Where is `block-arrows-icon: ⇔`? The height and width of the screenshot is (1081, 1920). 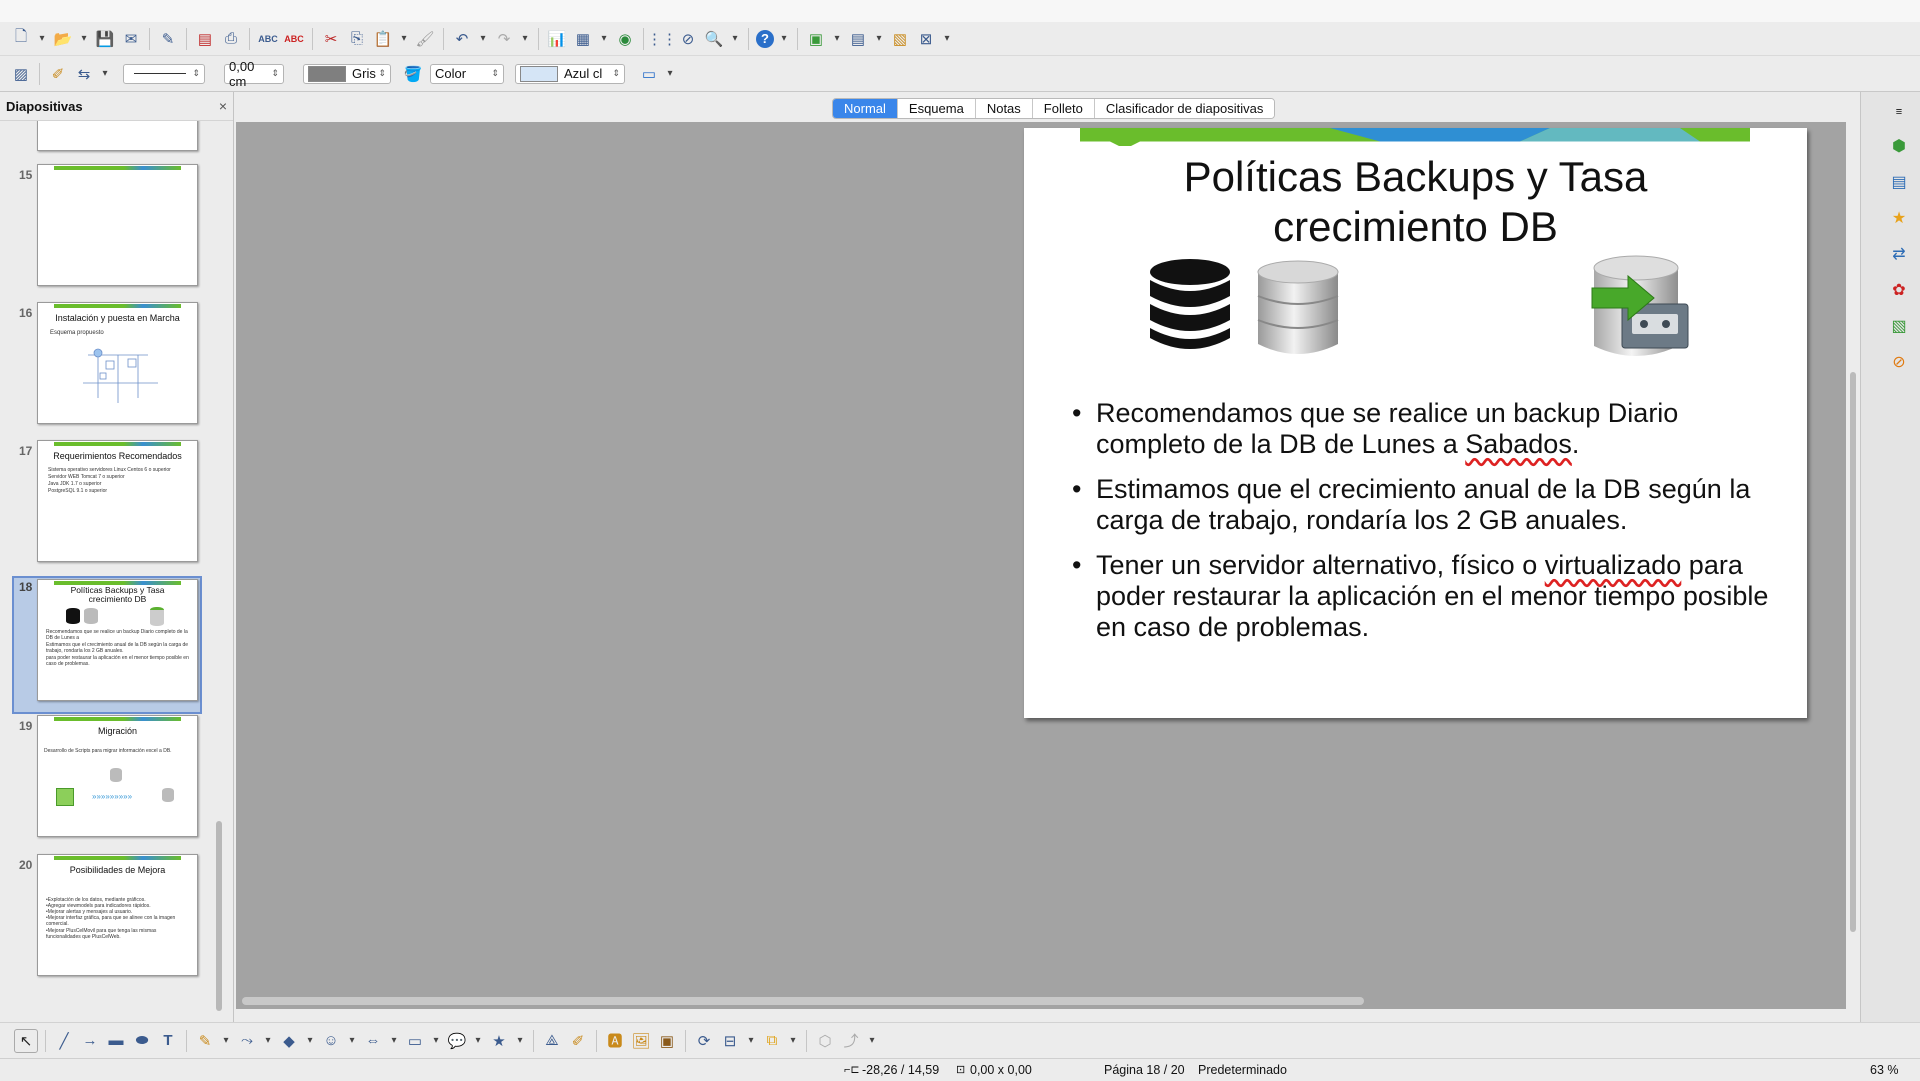 block-arrows-icon: ⇔ is located at coordinates (373, 1041).